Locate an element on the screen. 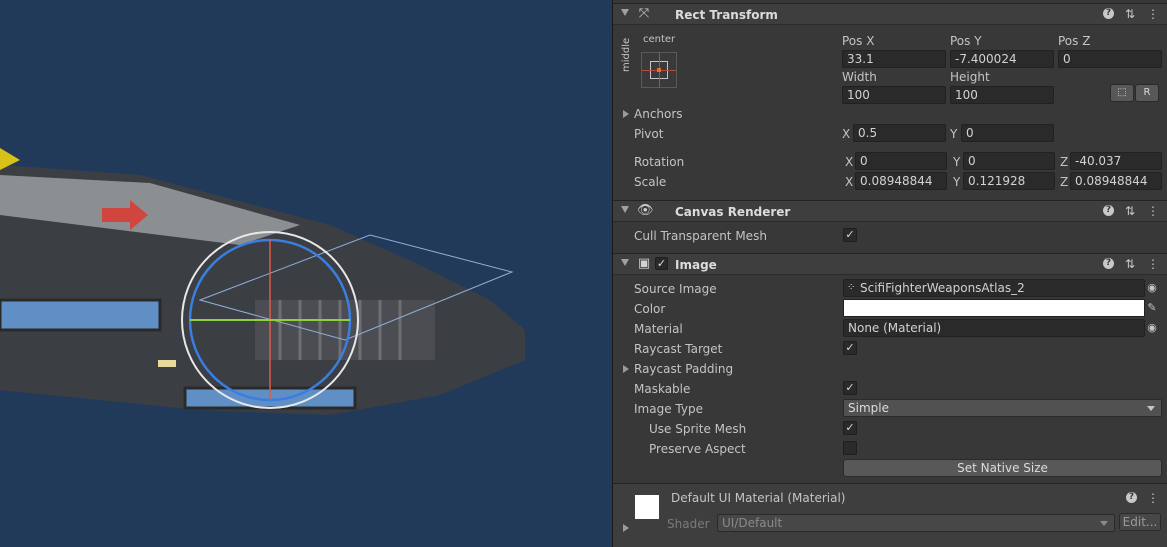  image-header: ▣ ✓ Image ? ⇅ ⋮ is located at coordinates (890, 264).